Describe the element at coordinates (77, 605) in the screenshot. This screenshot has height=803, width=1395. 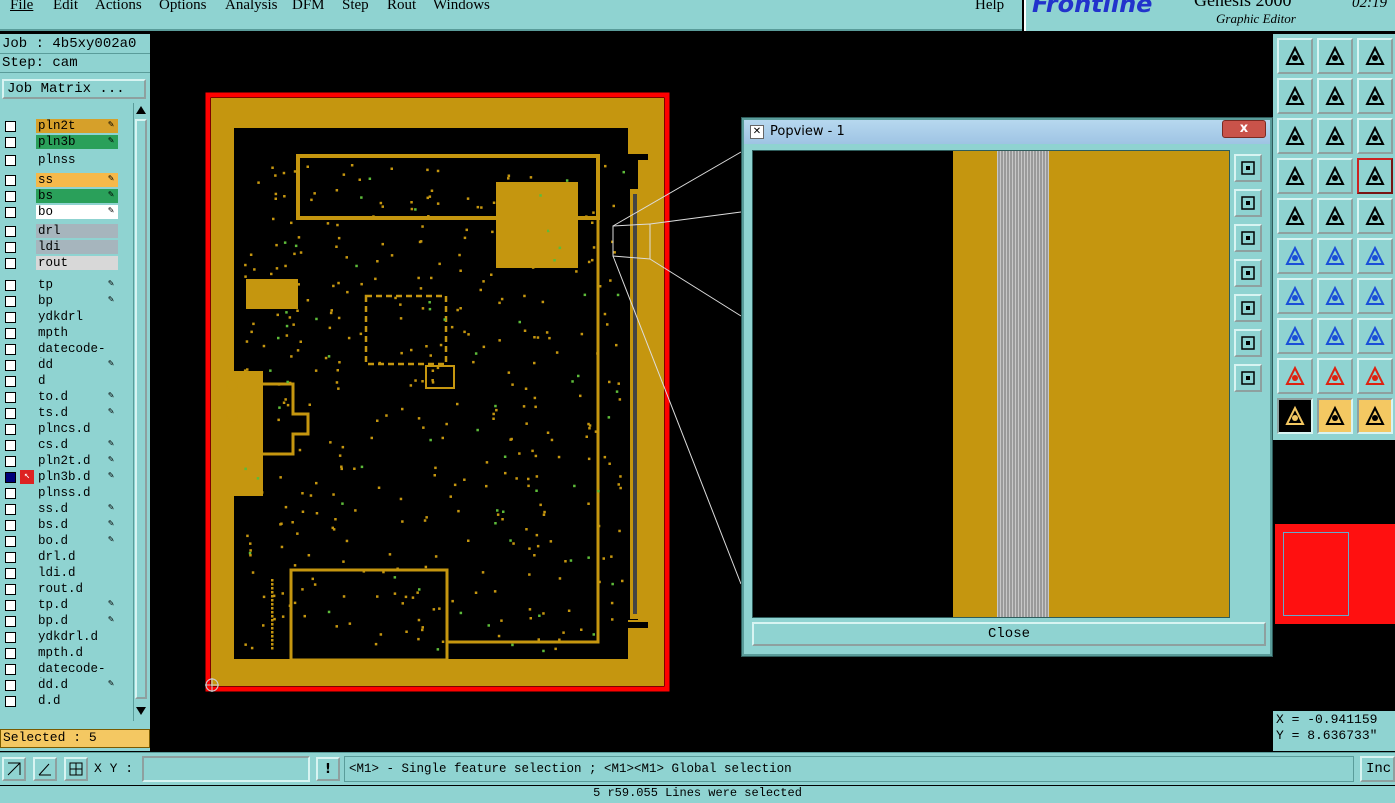
I see `layer-name: tp.d ✎` at that location.